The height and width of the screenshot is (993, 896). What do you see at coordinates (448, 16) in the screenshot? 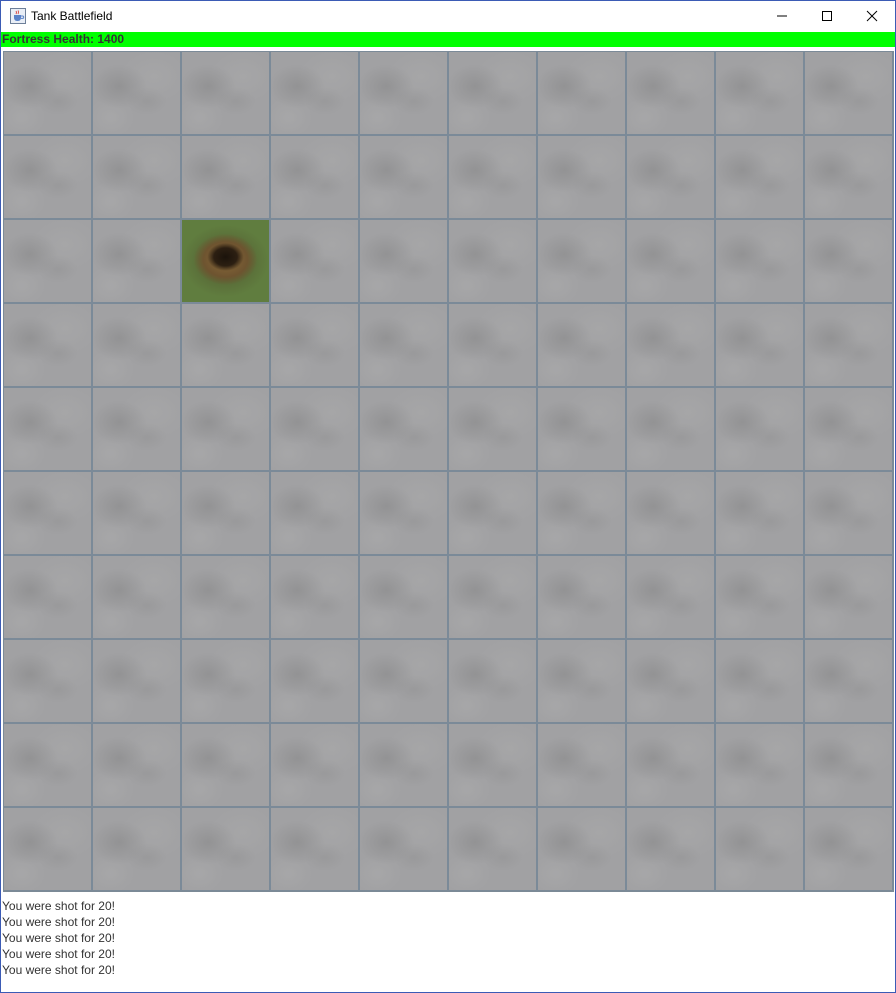
I see `title-bar: Tank Battlefield` at bounding box center [448, 16].